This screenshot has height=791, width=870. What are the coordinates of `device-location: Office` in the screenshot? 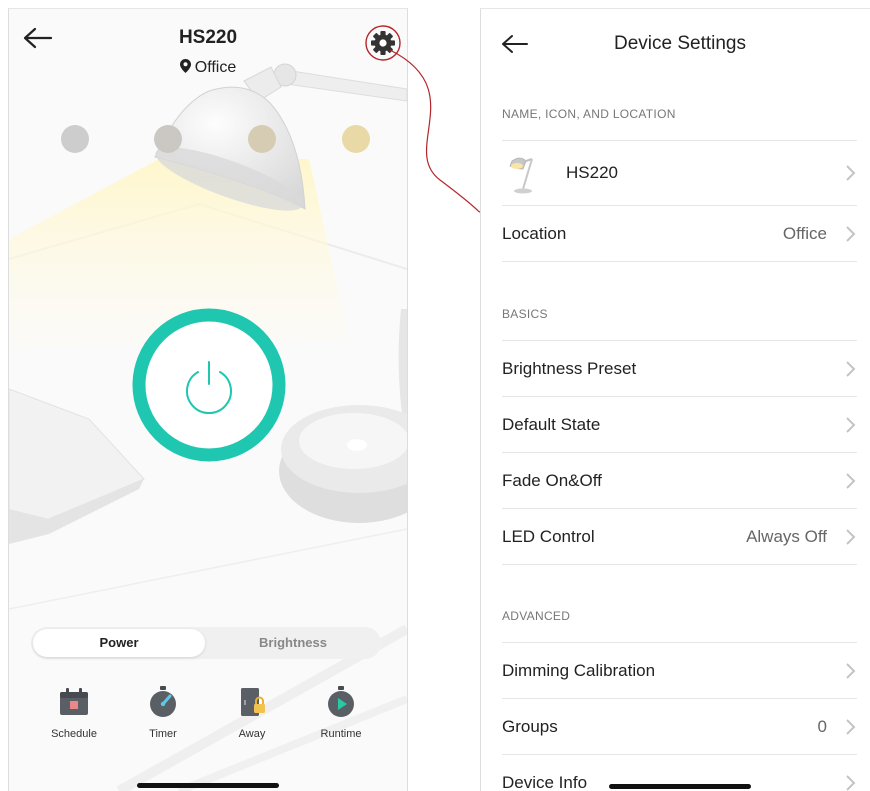 It's located at (208, 68).